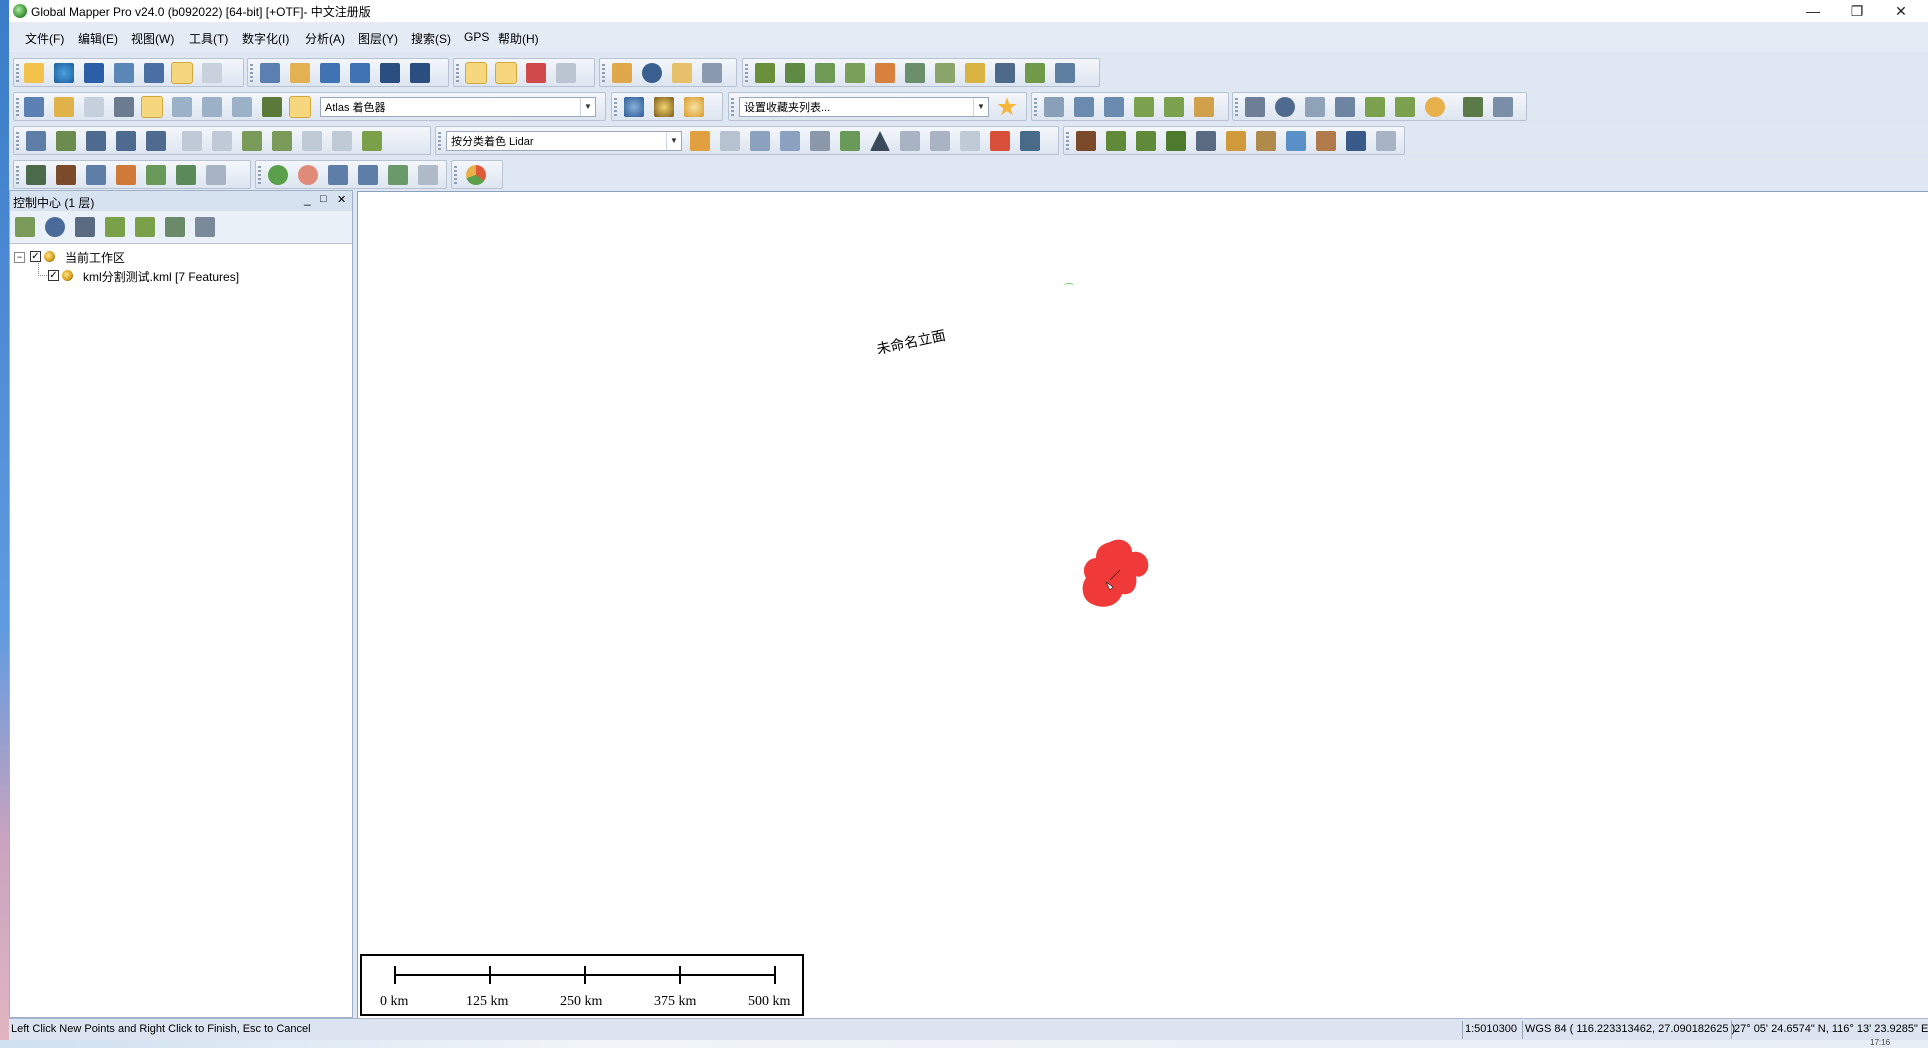 This screenshot has width=1928, height=1048. Describe the element at coordinates (325, 38) in the screenshot. I see `menu-analysis: 分析(A)` at that location.